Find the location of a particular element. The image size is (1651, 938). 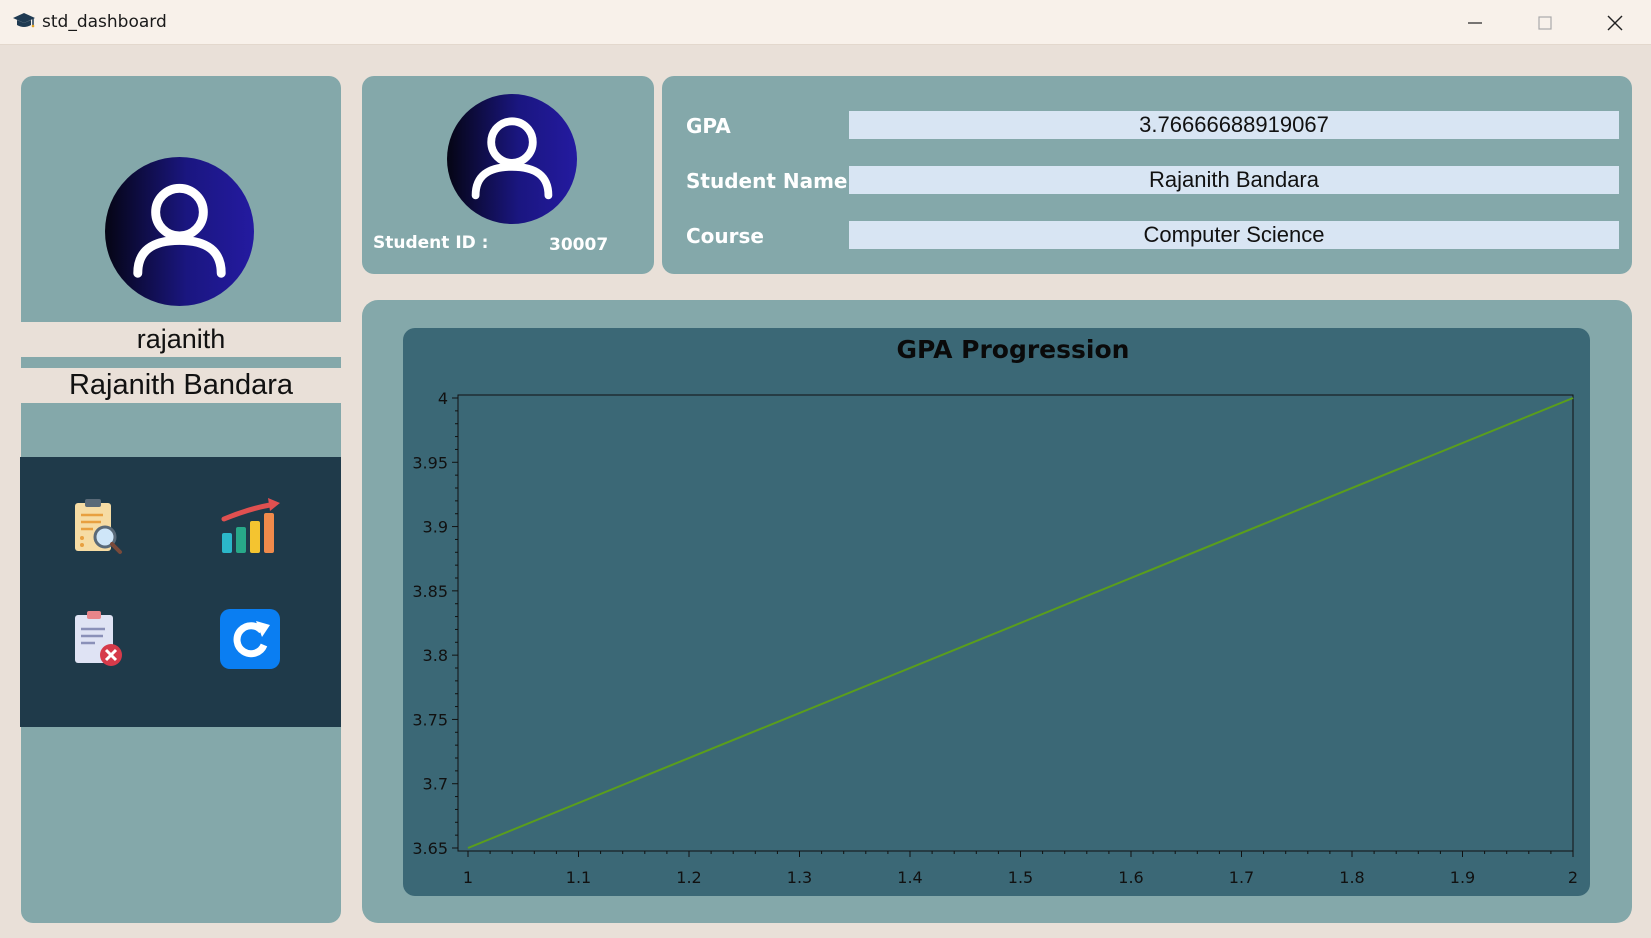

fullname-label: Rajanith Bandara is located at coordinates (181, 385).